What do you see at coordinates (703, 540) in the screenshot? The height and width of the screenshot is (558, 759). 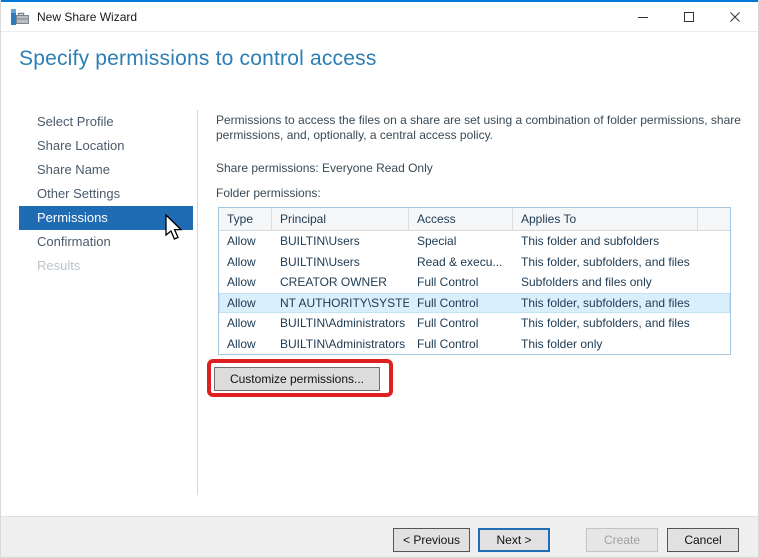 I see `cancel-button: Cancel` at bounding box center [703, 540].